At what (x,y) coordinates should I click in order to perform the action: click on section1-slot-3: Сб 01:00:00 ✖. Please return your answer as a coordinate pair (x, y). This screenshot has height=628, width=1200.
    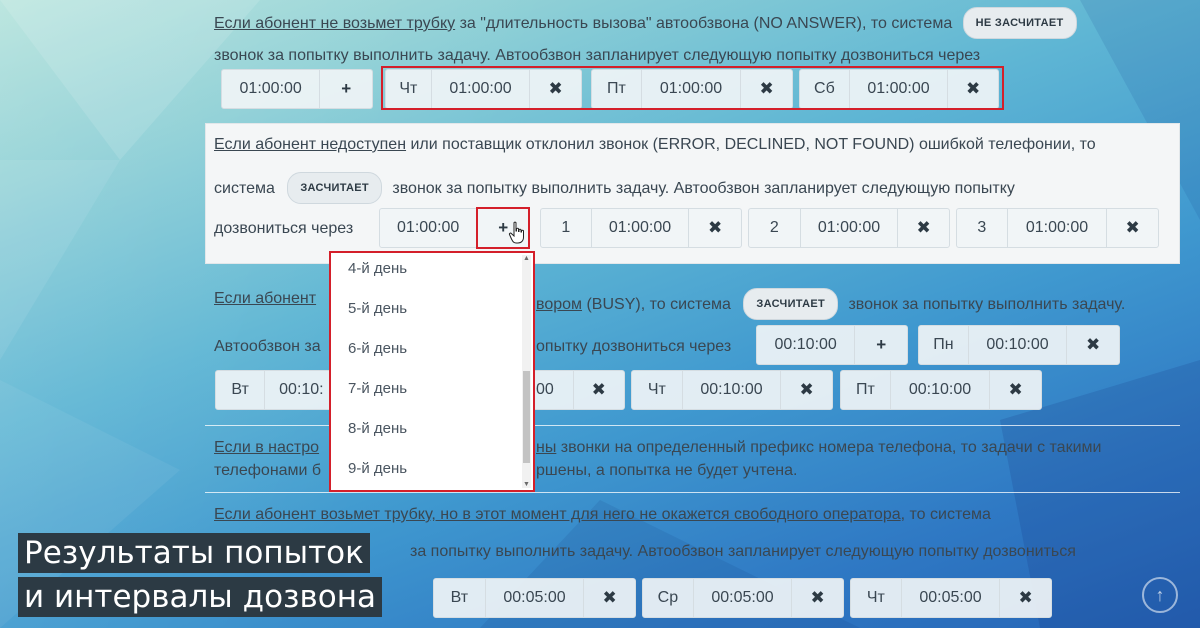
    Looking at the image, I should click on (899, 89).